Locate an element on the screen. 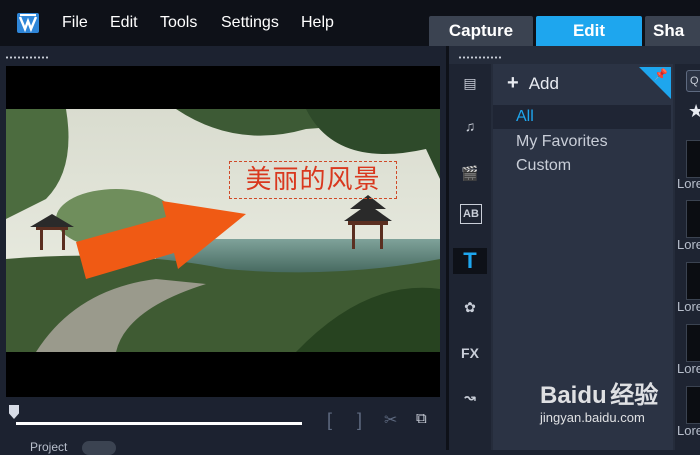  watermark: Baidu 经验 jingyan.baidu.com is located at coordinates (599, 400).